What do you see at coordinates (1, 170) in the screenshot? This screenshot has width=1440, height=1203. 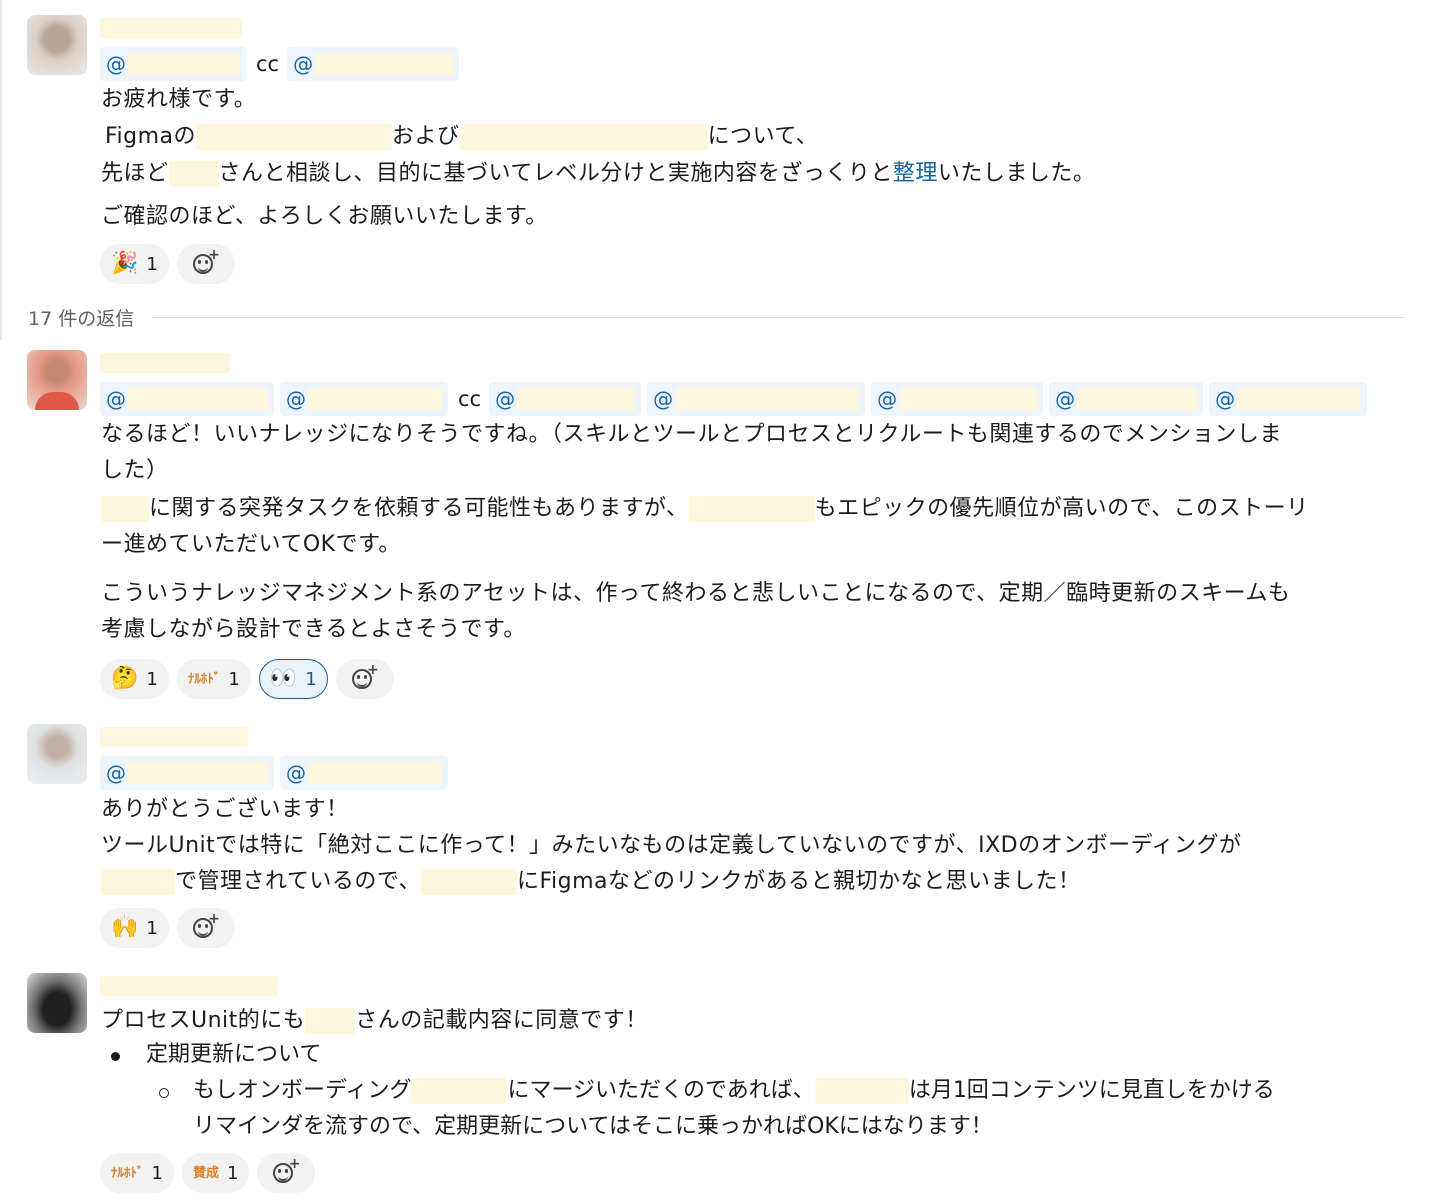 I see `thread-rule` at bounding box center [1, 170].